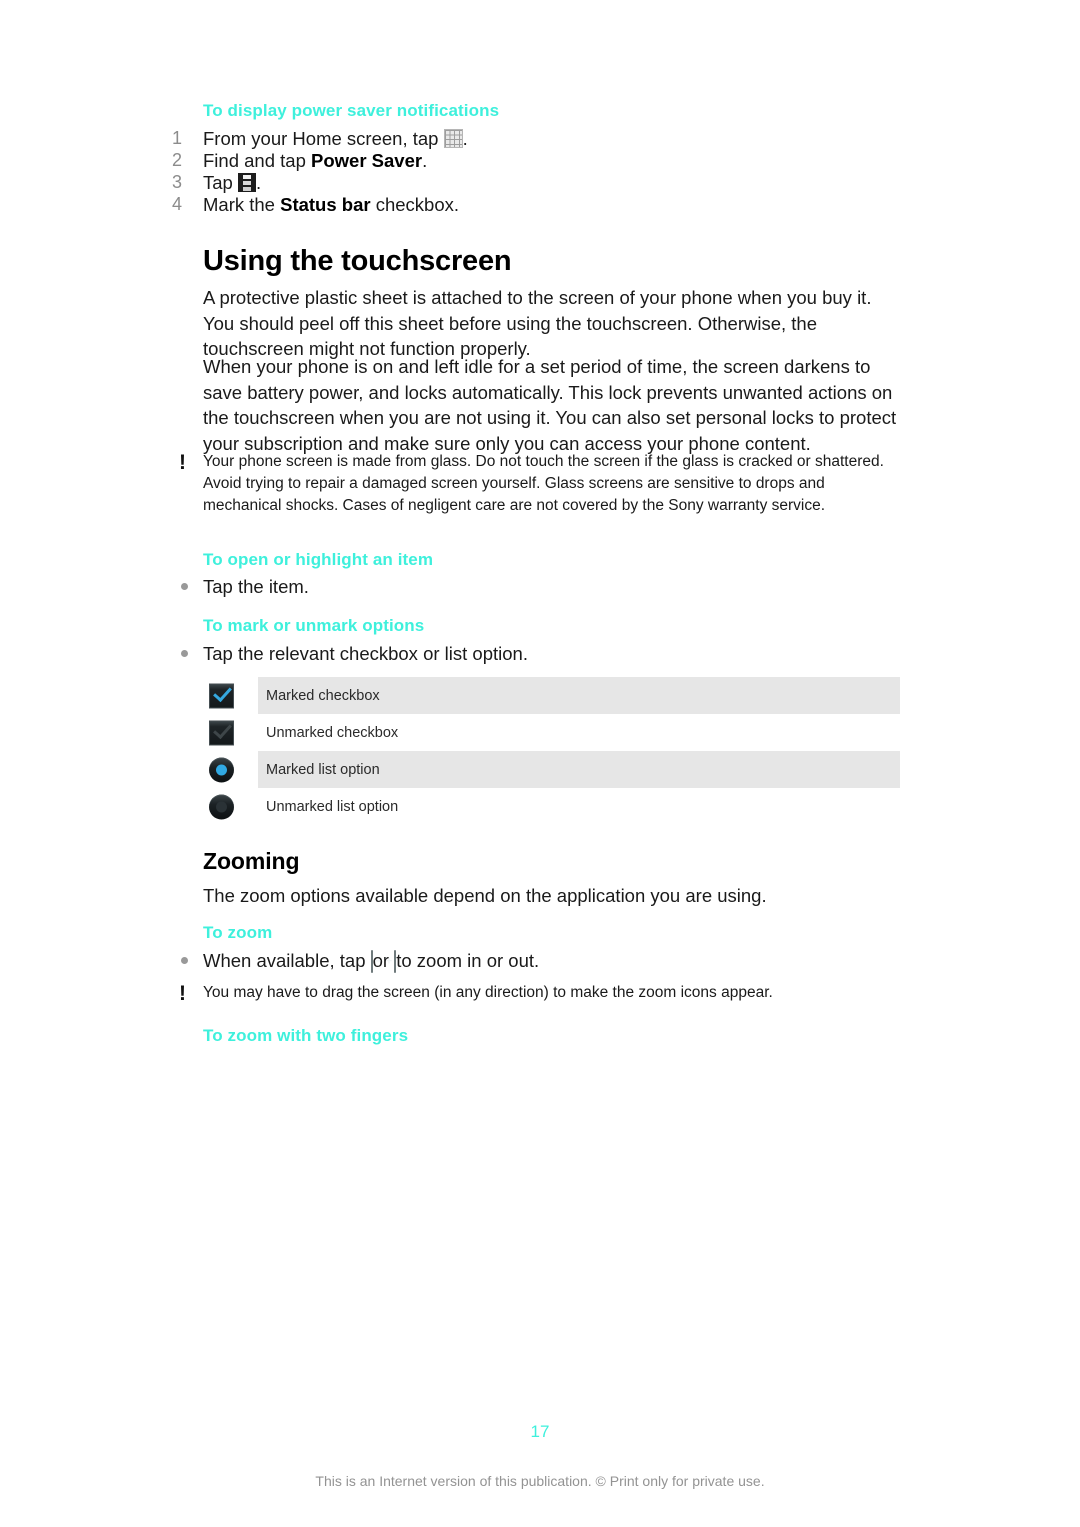 Image resolution: width=1080 pixels, height=1527 pixels. Describe the element at coordinates (332, 732) in the screenshot. I see `row-label: Unmarked checkbox` at that location.